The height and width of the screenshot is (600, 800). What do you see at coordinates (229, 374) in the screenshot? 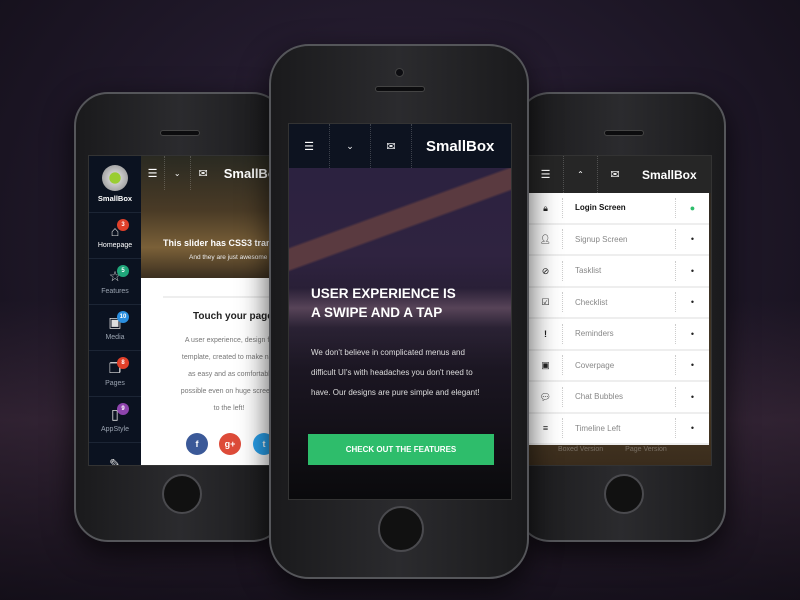
I see `body-line: as easy and as comfortabl` at bounding box center [229, 374].